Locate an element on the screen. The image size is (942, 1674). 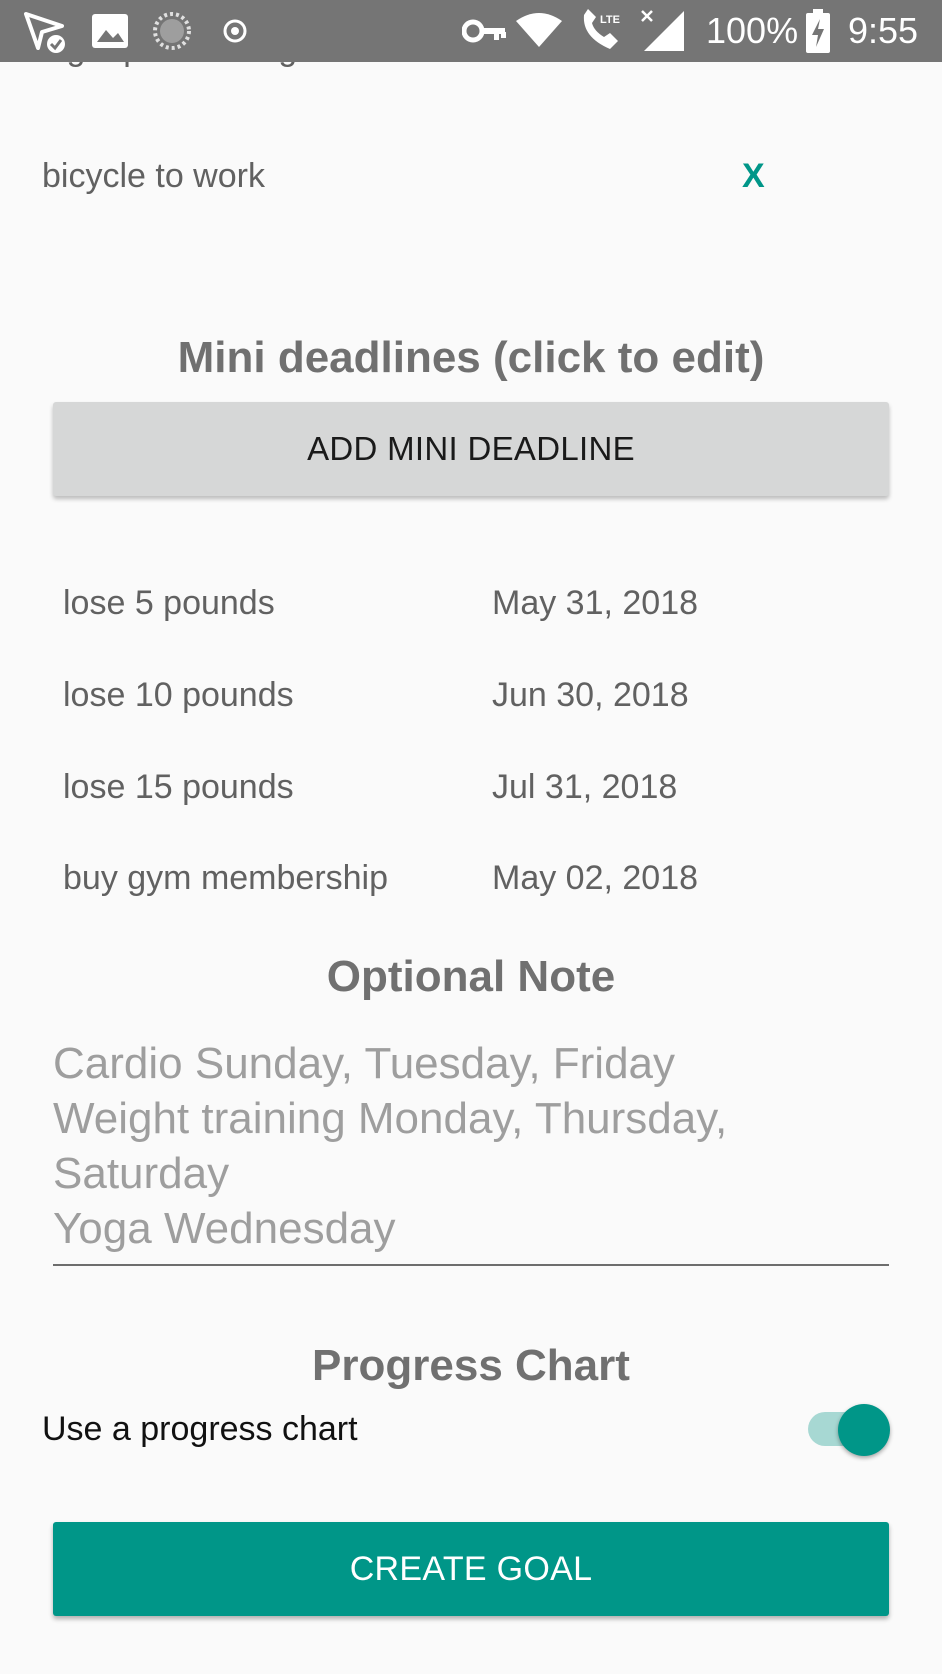
deadline-name: lose 10 pounds is located at coordinates (178, 695).